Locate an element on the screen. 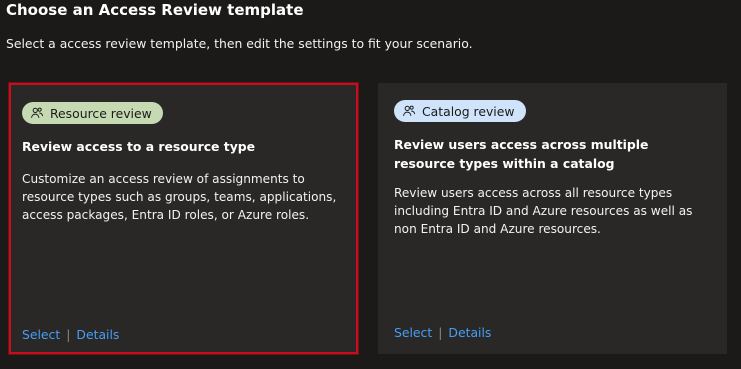 Image resolution: width=741 pixels, height=369 pixels. resource-review-details-link: Details is located at coordinates (97, 334).